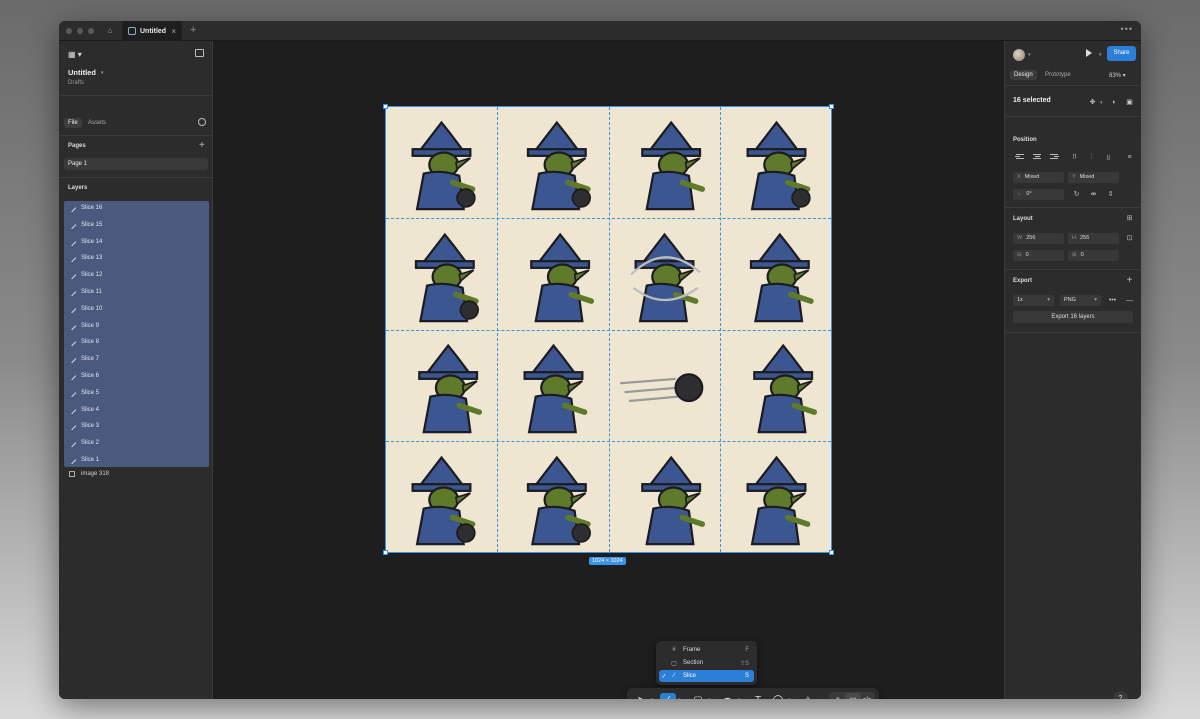 The height and width of the screenshot is (719, 1200). What do you see at coordinates (202, 122) in the screenshot?
I see `search-icon` at bounding box center [202, 122].